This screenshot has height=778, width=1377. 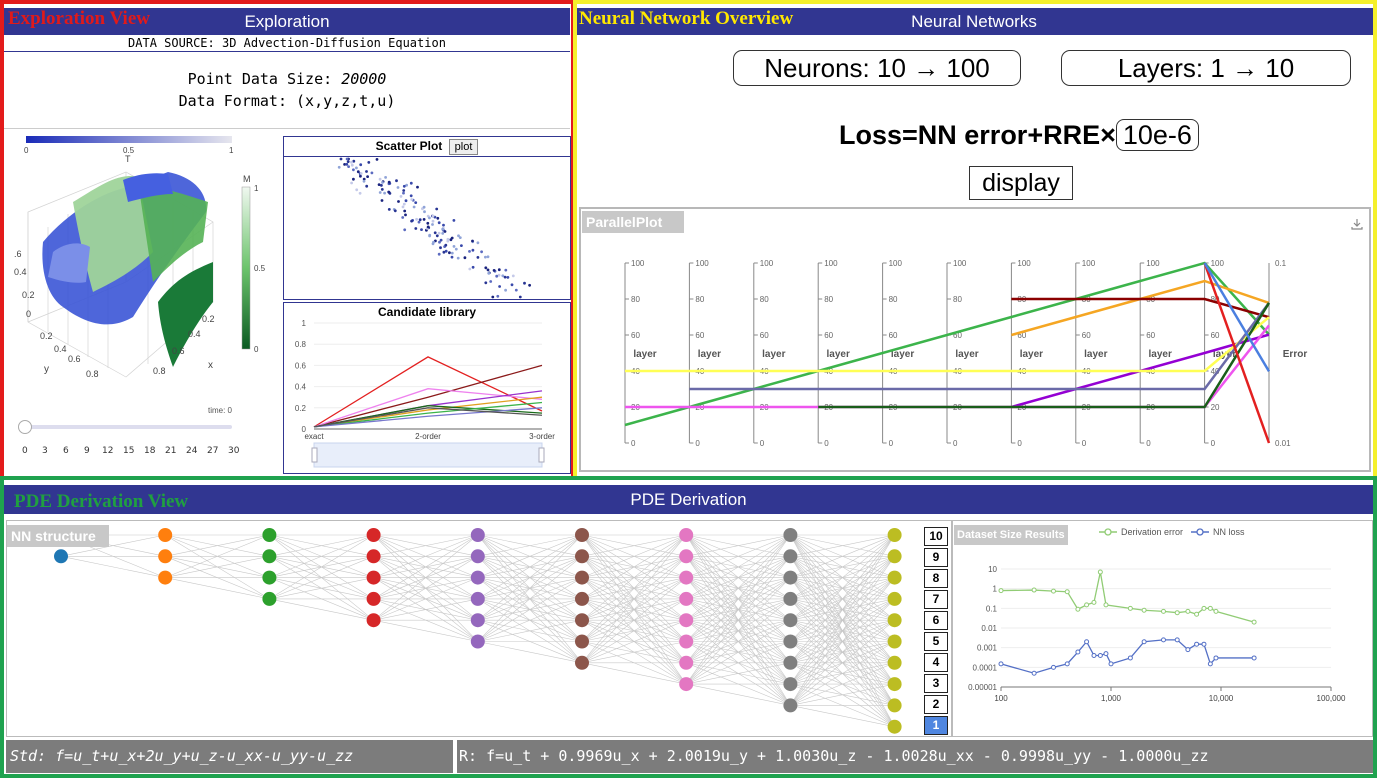 What do you see at coordinates (992, 608) in the screenshot?
I see `y-tick-label: 0.1` at bounding box center [992, 608].